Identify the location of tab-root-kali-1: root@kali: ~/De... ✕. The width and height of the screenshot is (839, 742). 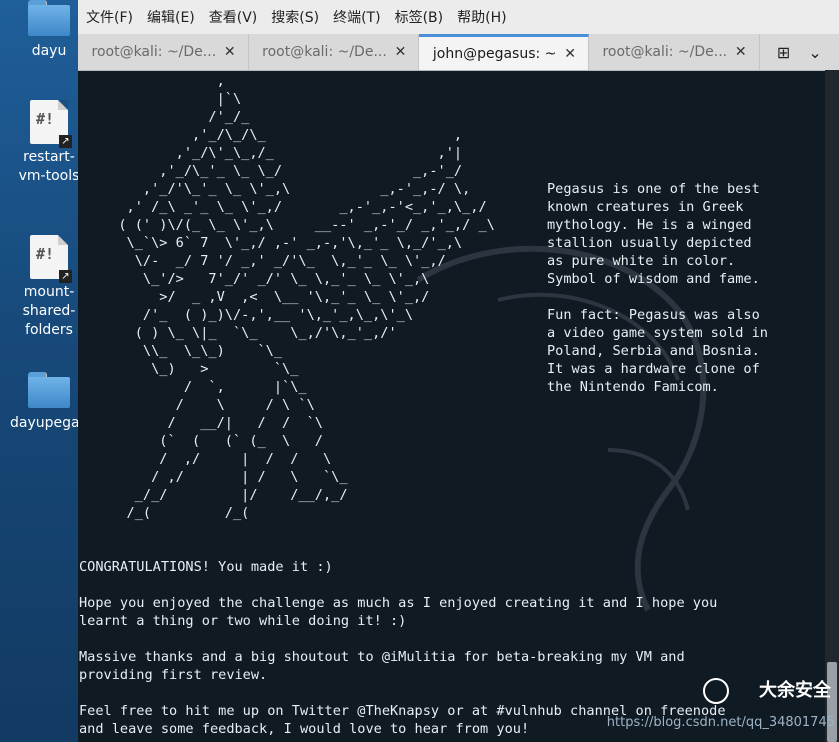
(163, 52).